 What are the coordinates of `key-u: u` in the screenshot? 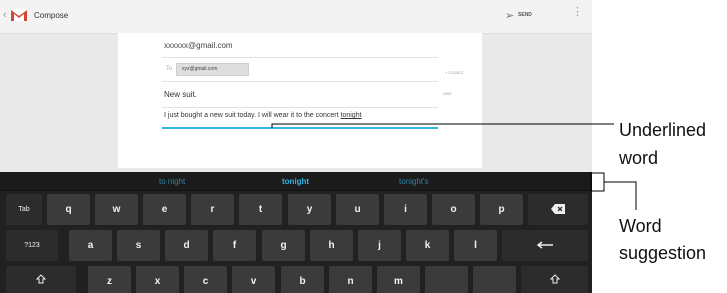 It's located at (357, 209).